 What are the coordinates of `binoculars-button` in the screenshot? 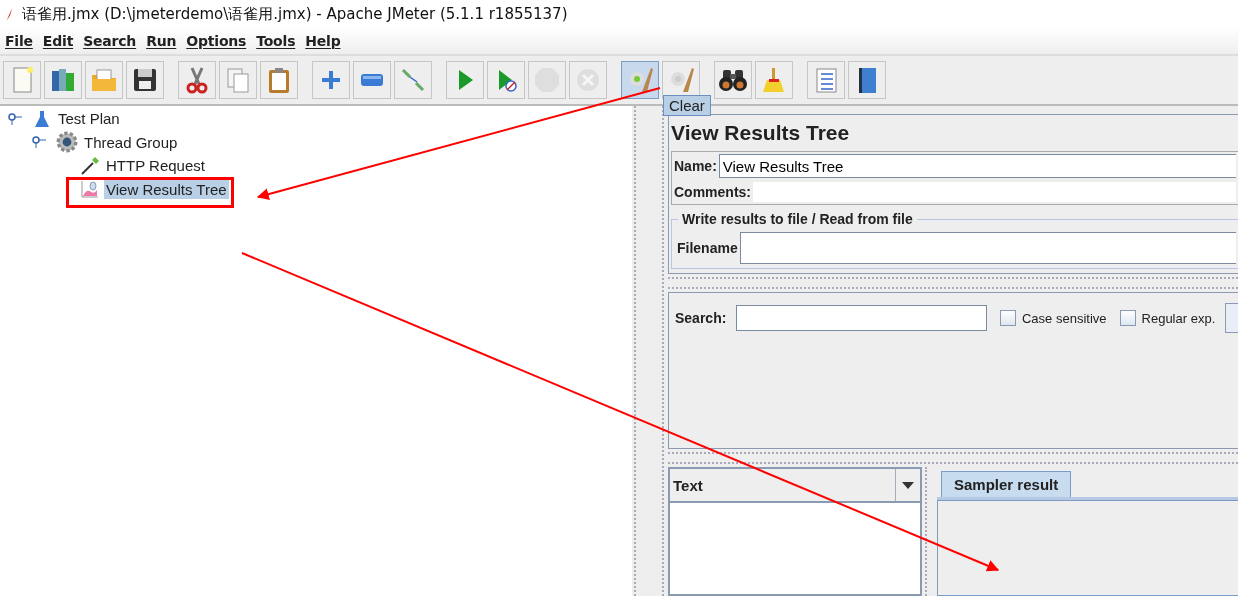 It's located at (733, 80).